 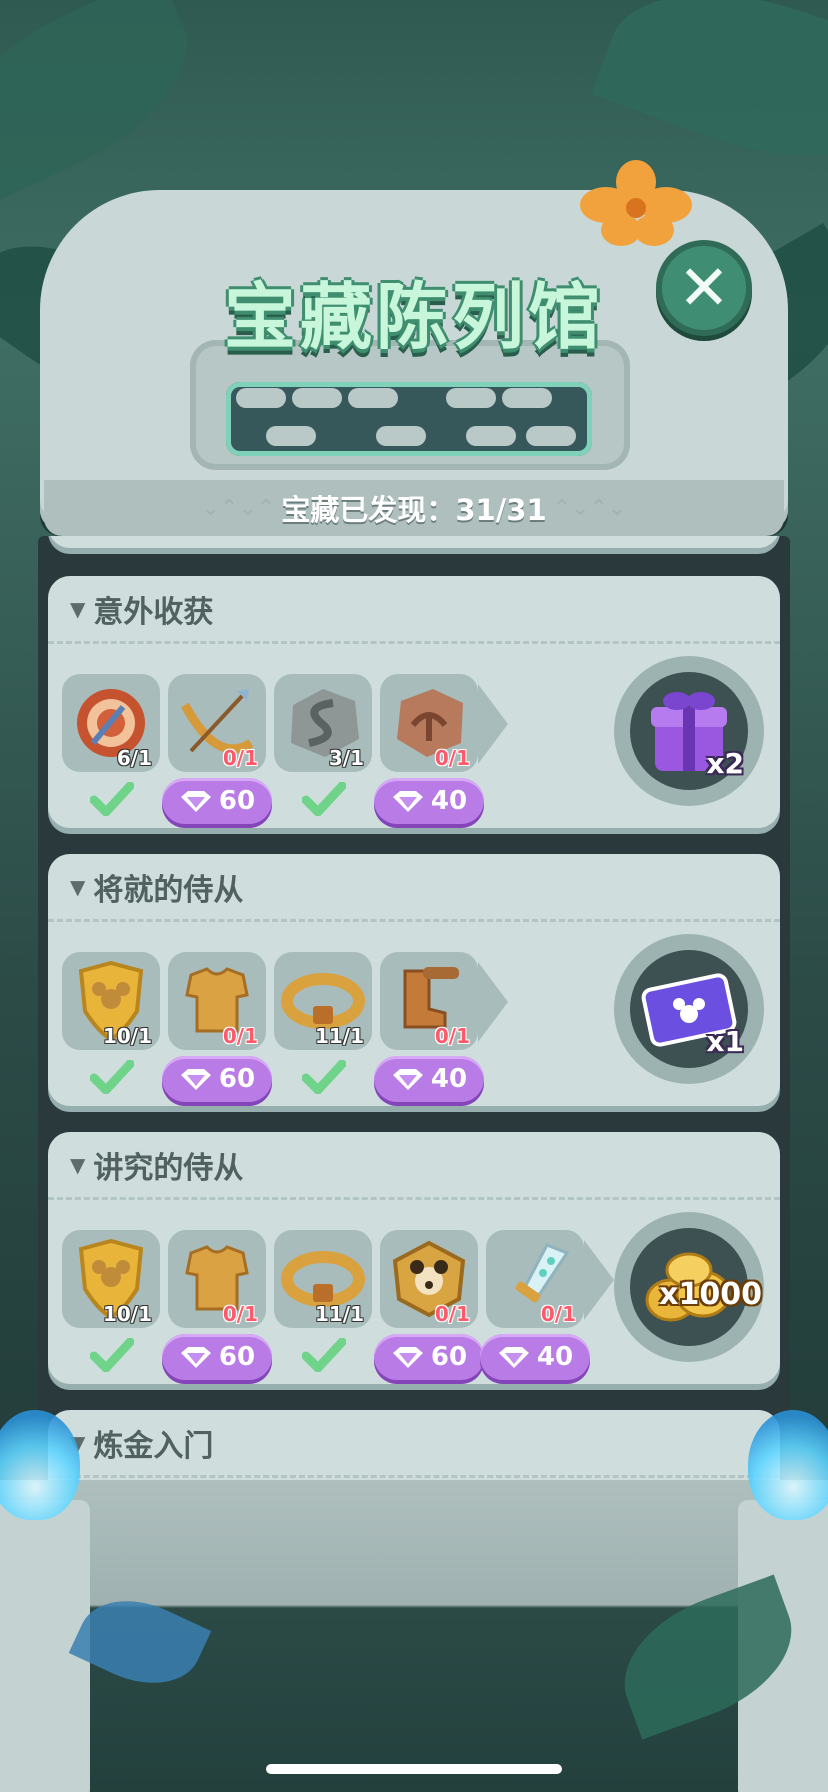 What do you see at coordinates (414, 1444) in the screenshot?
I see `collection-header: ▼ 炼金入门` at bounding box center [414, 1444].